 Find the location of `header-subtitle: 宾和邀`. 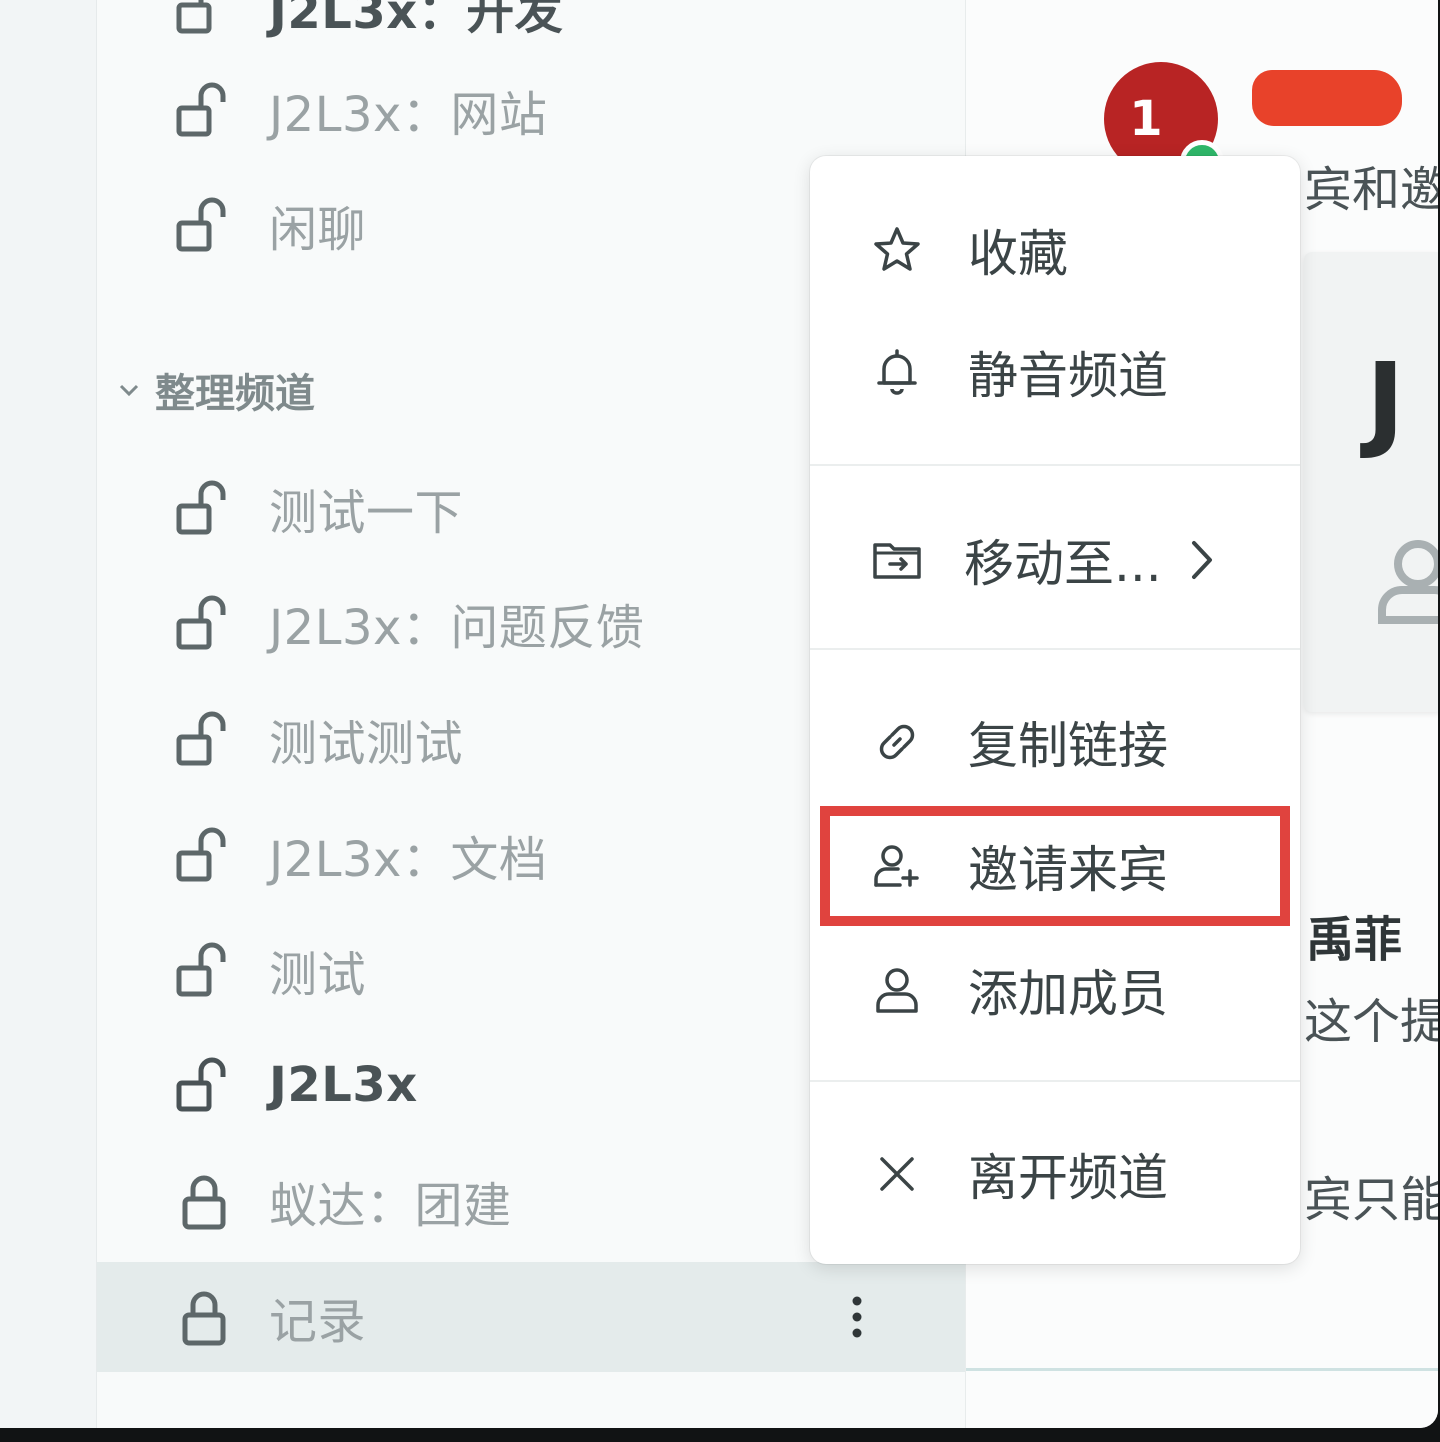

header-subtitle: 宾和邀 is located at coordinates (1371, 190).